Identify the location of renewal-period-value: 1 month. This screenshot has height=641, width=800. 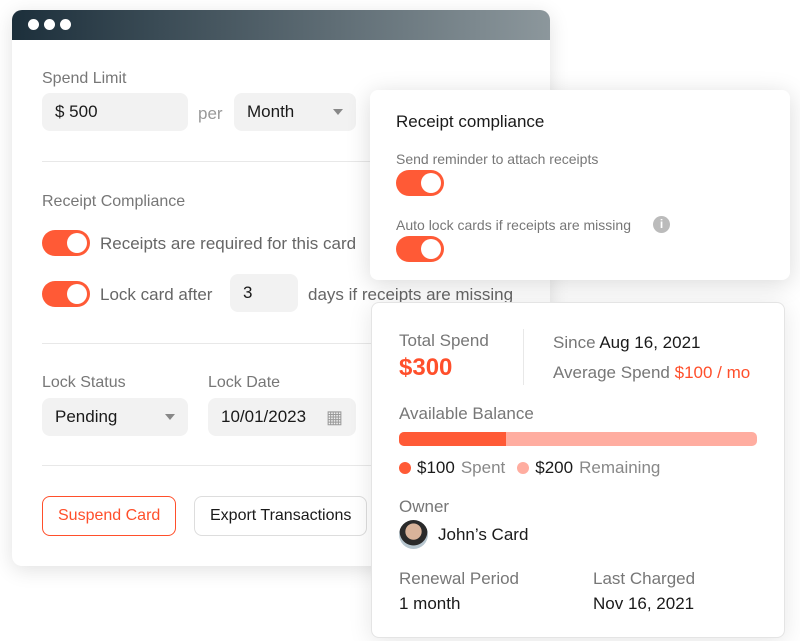
(430, 603).